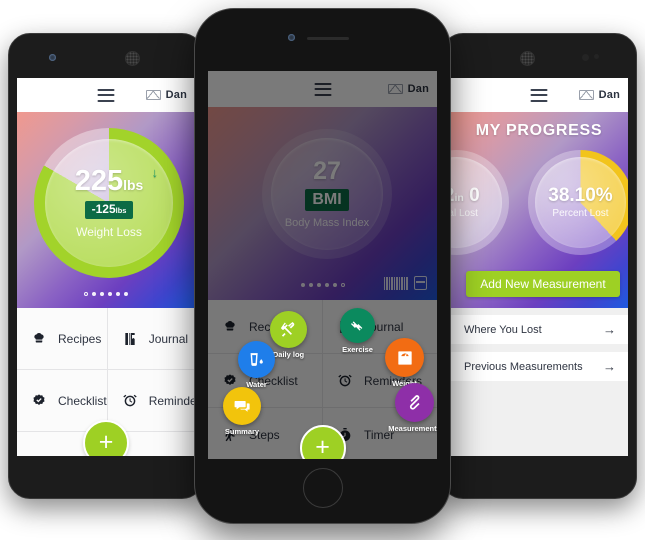 The width and height of the screenshot is (645, 540). What do you see at coordinates (609, 329) in the screenshot?
I see `arrow-right-icon: →` at bounding box center [609, 329].